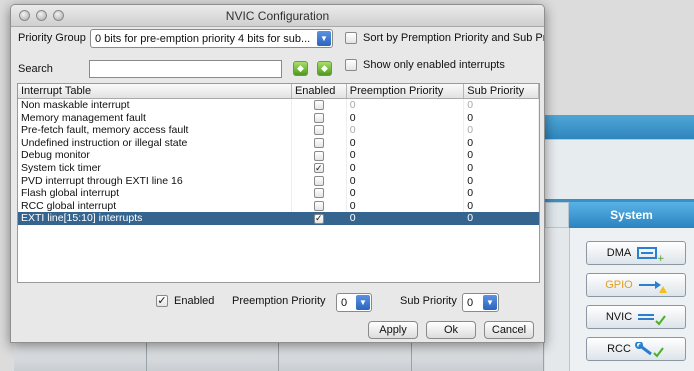  What do you see at coordinates (155, 181) in the screenshot?
I see `interrupt-name: PVD interrupt through EXTI line 16` at bounding box center [155, 181].